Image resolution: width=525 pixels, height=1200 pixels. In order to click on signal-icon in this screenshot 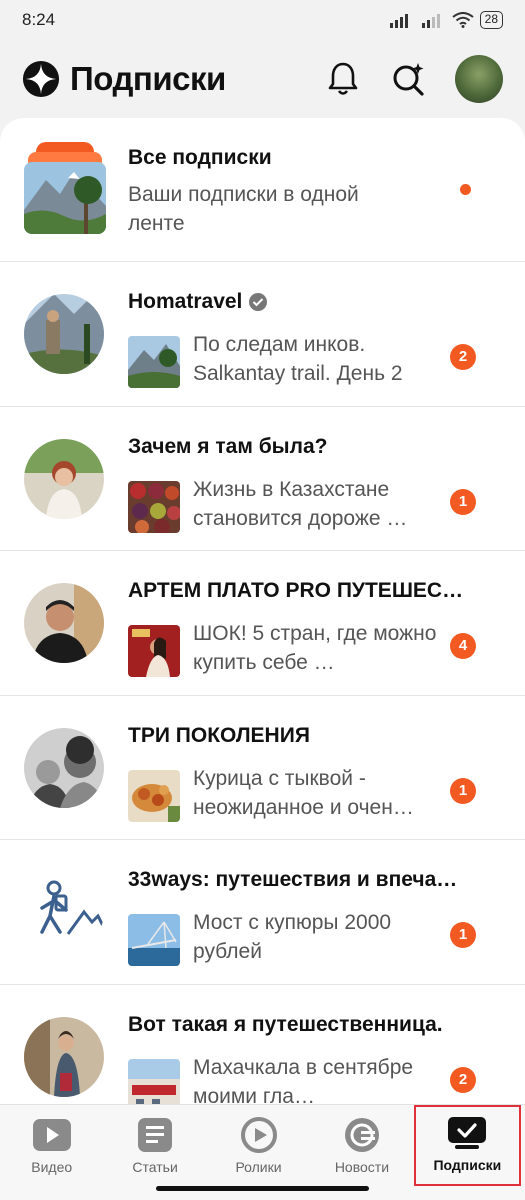, I will do `click(398, 21)`.